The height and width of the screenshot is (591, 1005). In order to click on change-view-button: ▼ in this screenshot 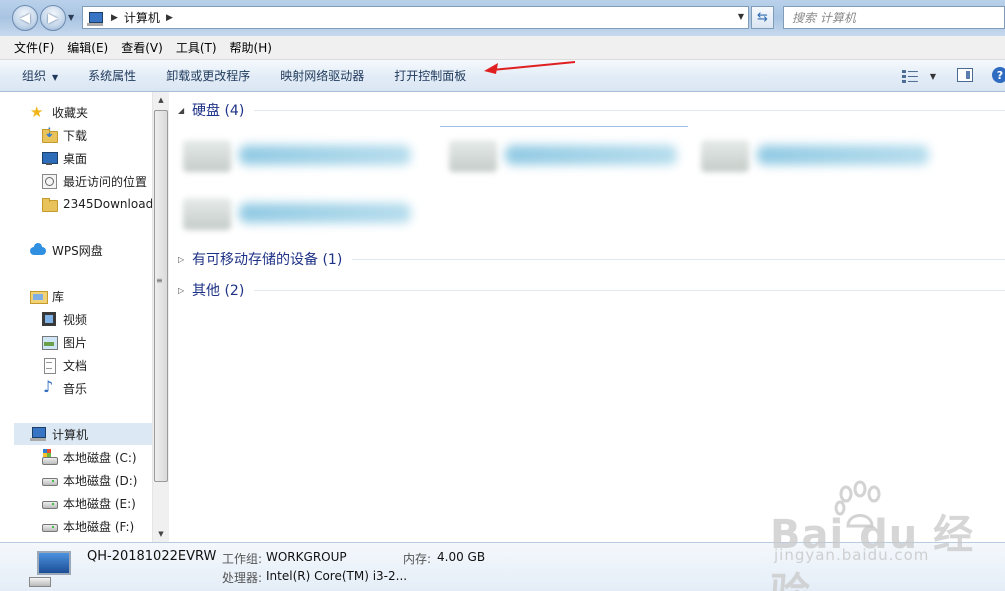, I will do `click(919, 76)`.